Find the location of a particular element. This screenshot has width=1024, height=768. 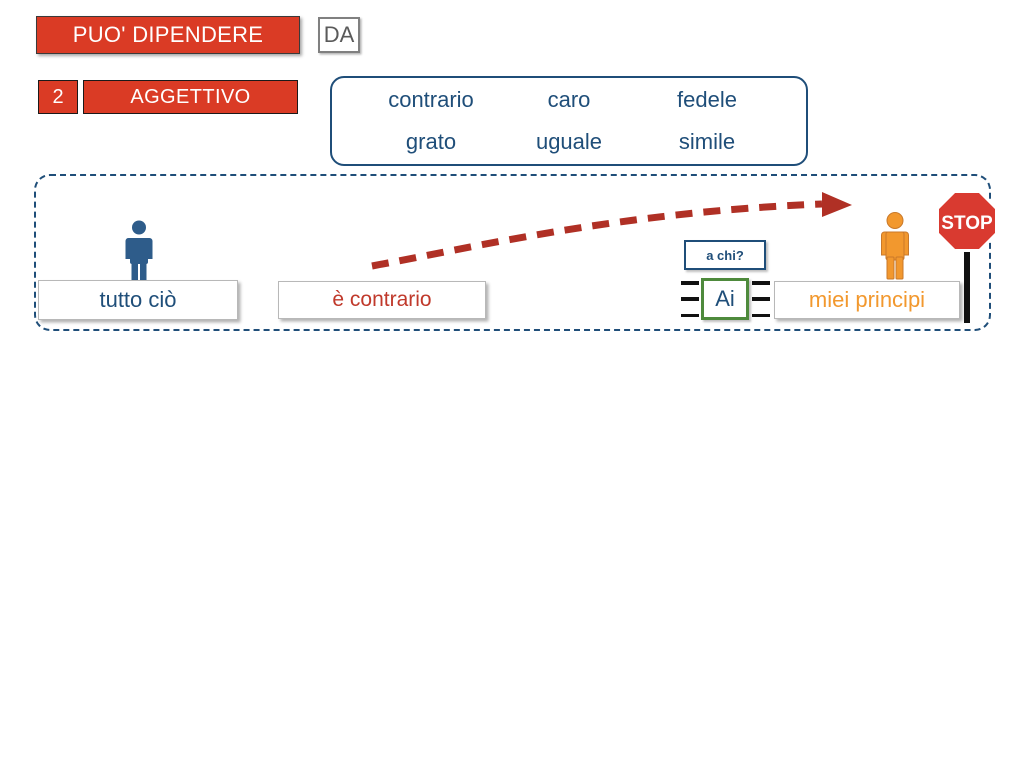

sentence-chunk-subject: tutto ciò is located at coordinates (138, 300).